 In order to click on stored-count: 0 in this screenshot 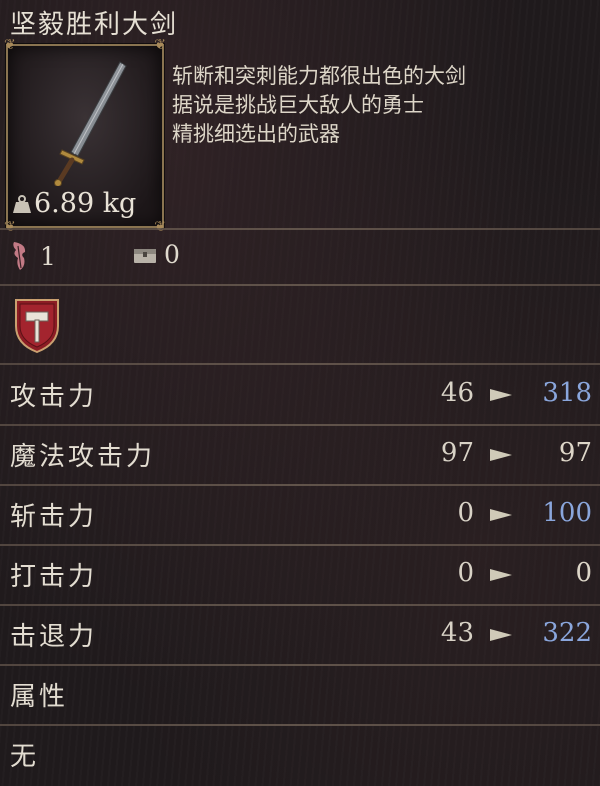, I will do `click(156, 254)`.